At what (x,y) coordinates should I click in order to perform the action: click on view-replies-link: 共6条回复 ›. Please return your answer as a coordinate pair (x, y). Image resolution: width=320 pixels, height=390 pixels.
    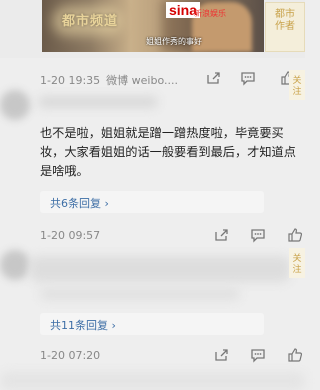
    Looking at the image, I should click on (79, 203).